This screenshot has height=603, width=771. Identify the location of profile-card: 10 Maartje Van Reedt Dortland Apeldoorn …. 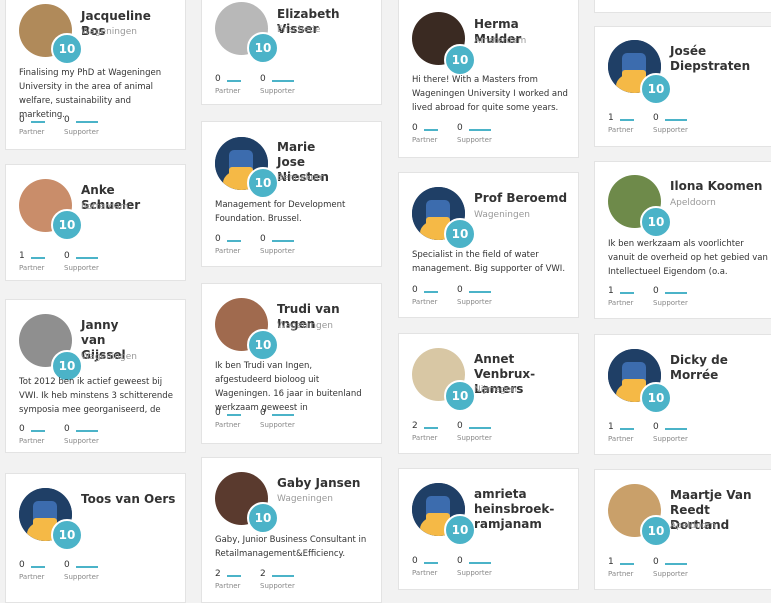
(682, 529).